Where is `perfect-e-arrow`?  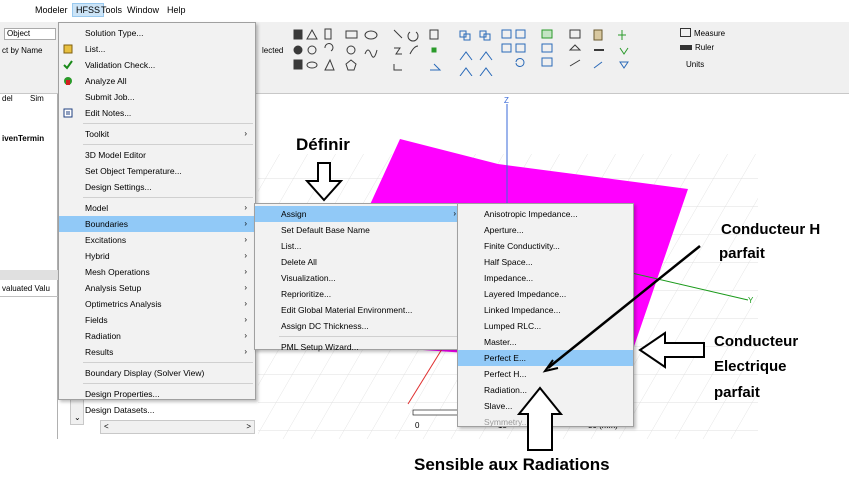
perfect-e-arrow is located at coordinates (671, 350).